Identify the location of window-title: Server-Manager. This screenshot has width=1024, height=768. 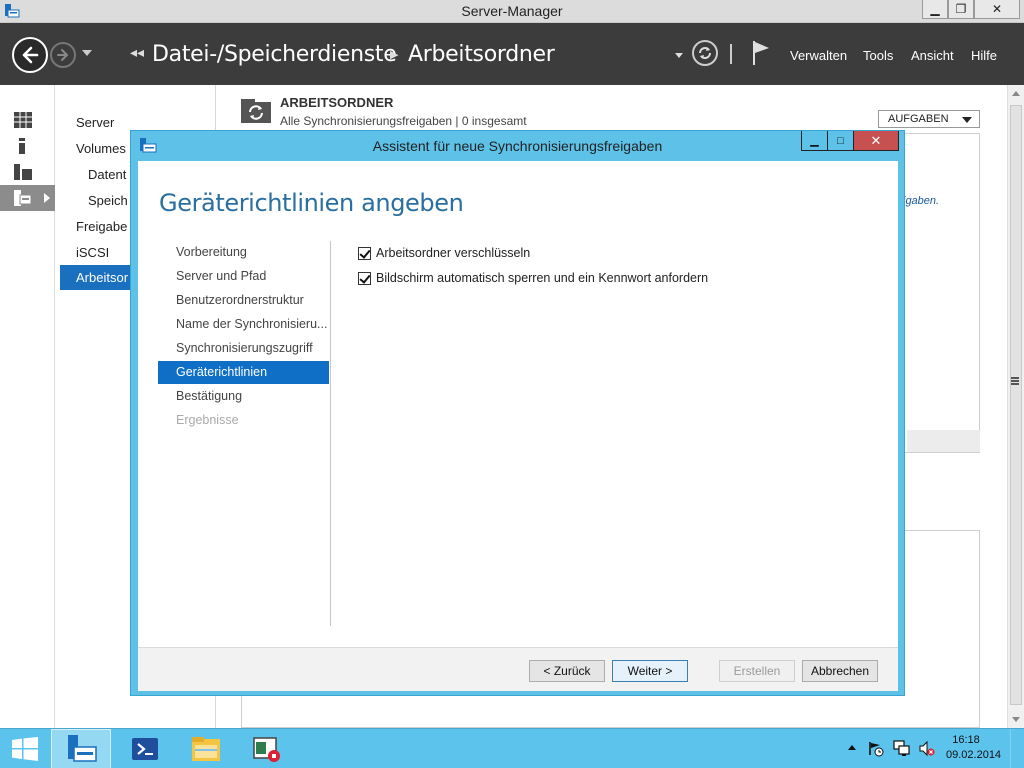
(512, 11).